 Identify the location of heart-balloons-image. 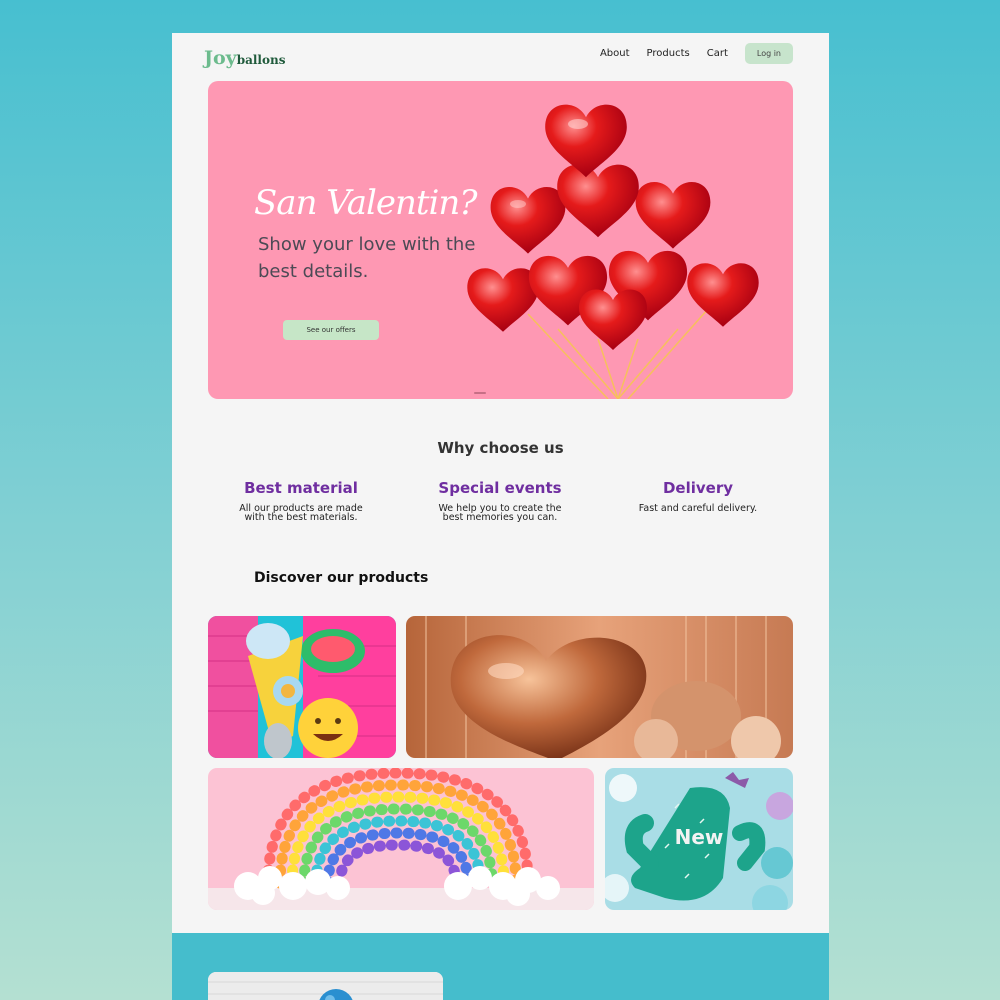
(613, 251).